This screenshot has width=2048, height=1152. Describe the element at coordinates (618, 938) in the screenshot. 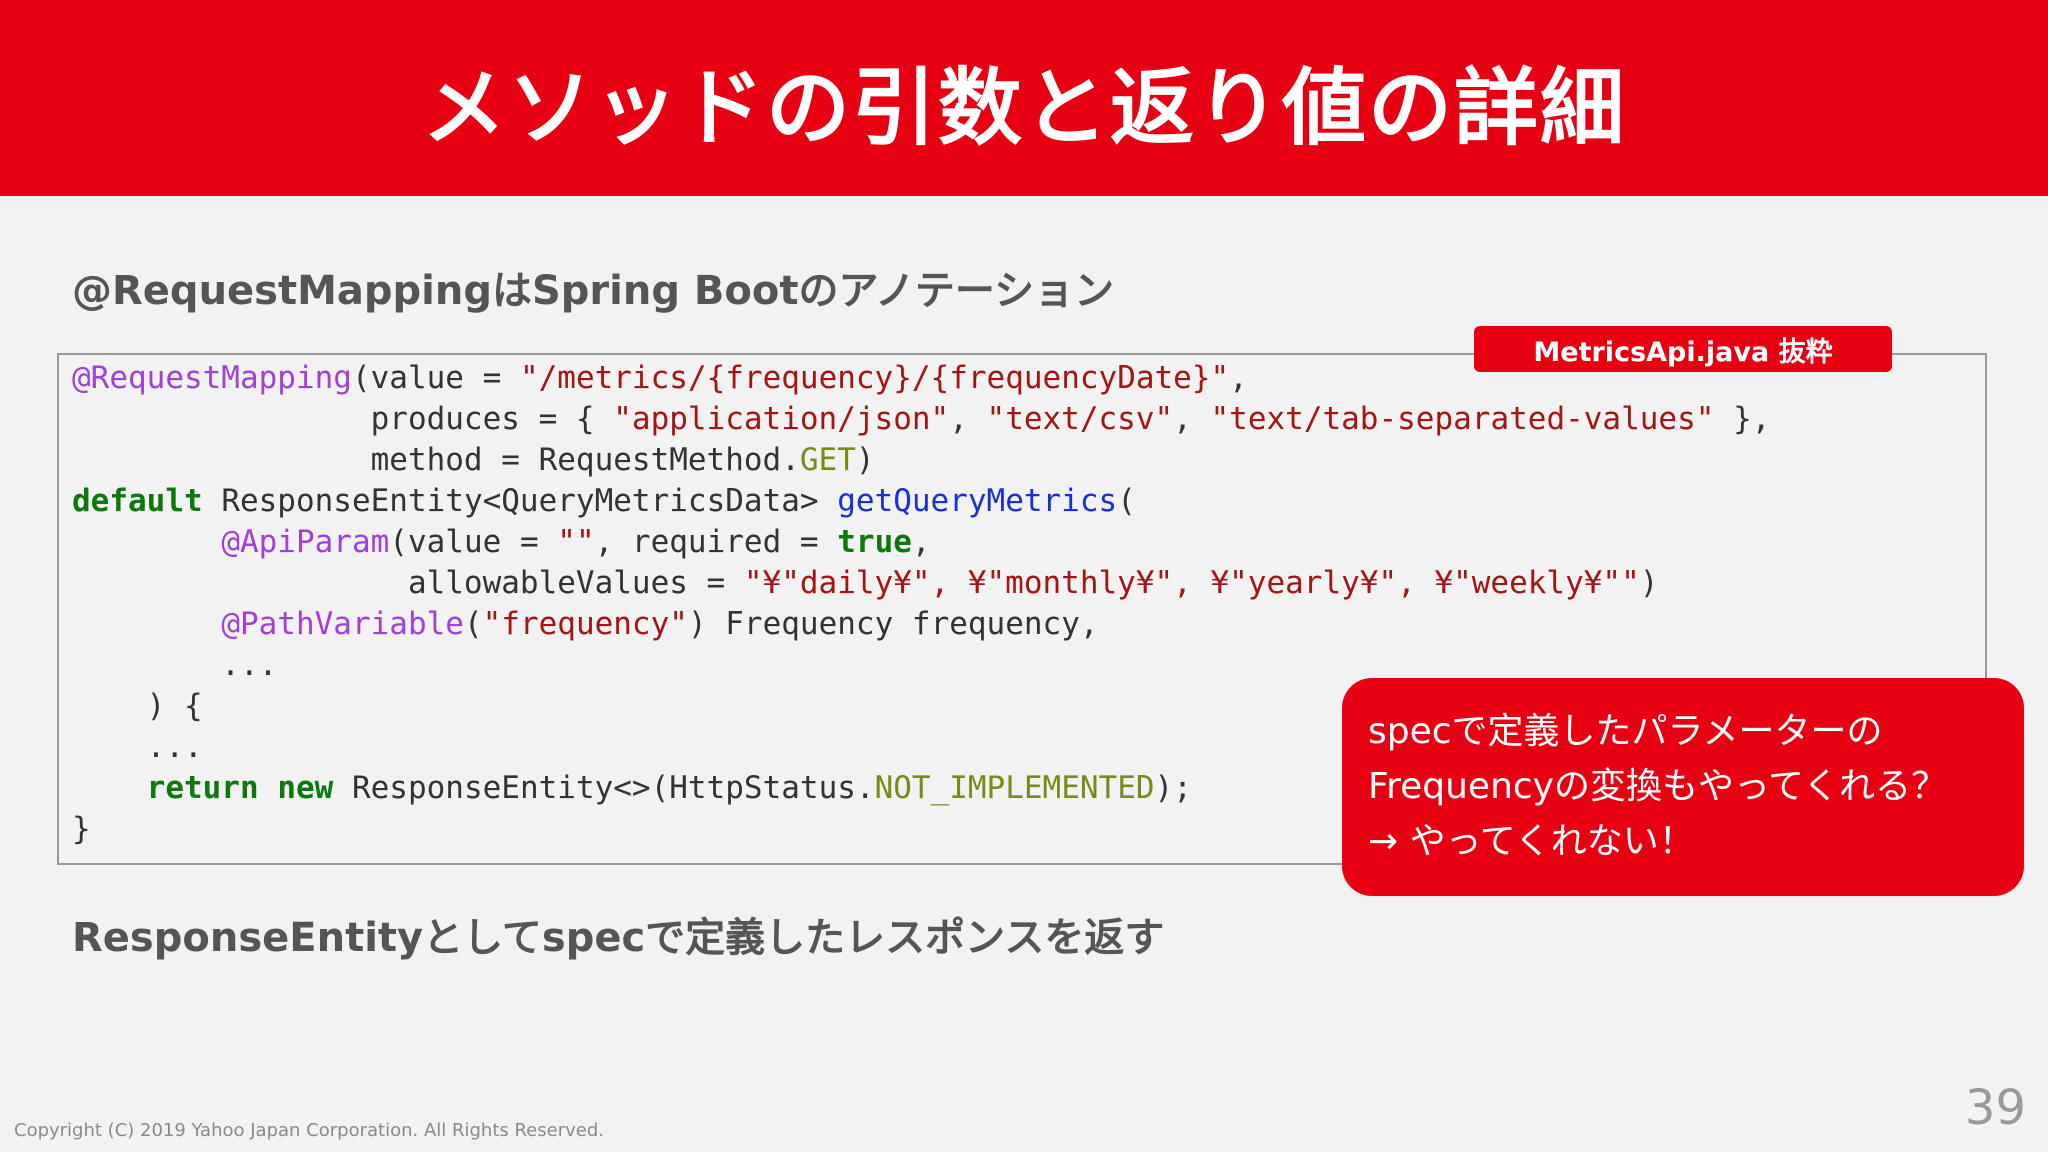

I see `bottom-text: ResponseEntityとしてspecで定義したレスポンスを返す` at that location.